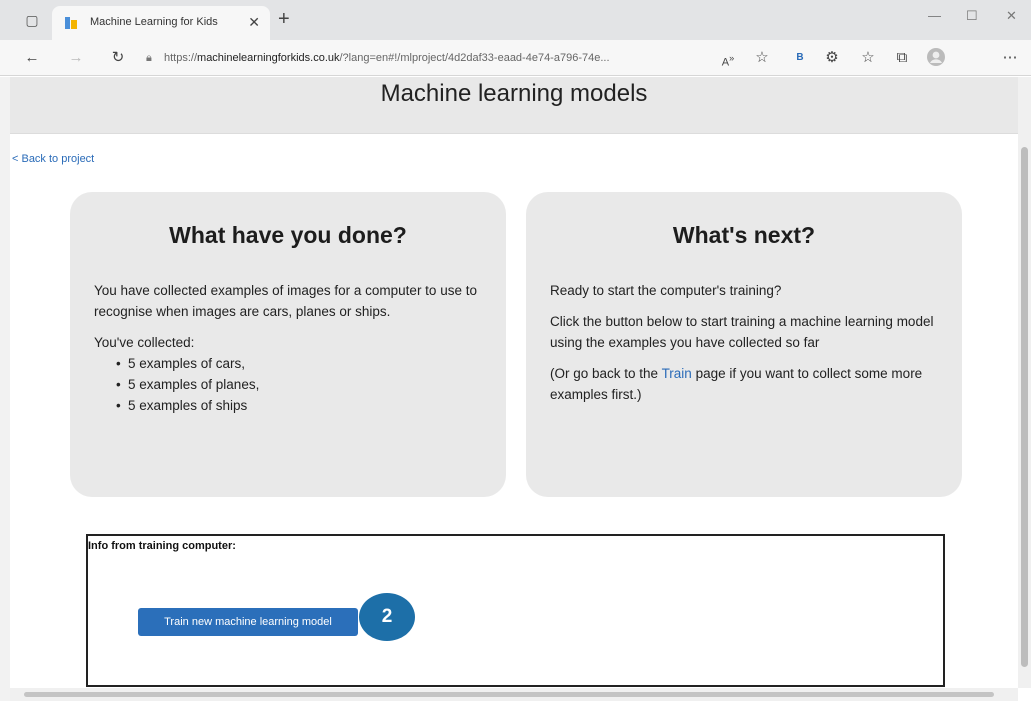  What do you see at coordinates (744, 235) in the screenshot?
I see `panel-heading: What's next?` at bounding box center [744, 235].